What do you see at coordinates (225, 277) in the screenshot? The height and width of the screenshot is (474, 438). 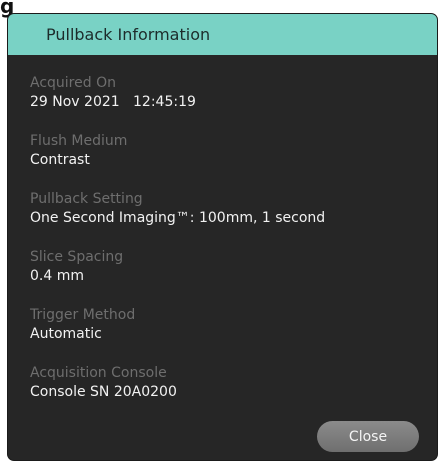 I see `field-slice-spacing: Slice Spacing 0.4 mm` at bounding box center [225, 277].